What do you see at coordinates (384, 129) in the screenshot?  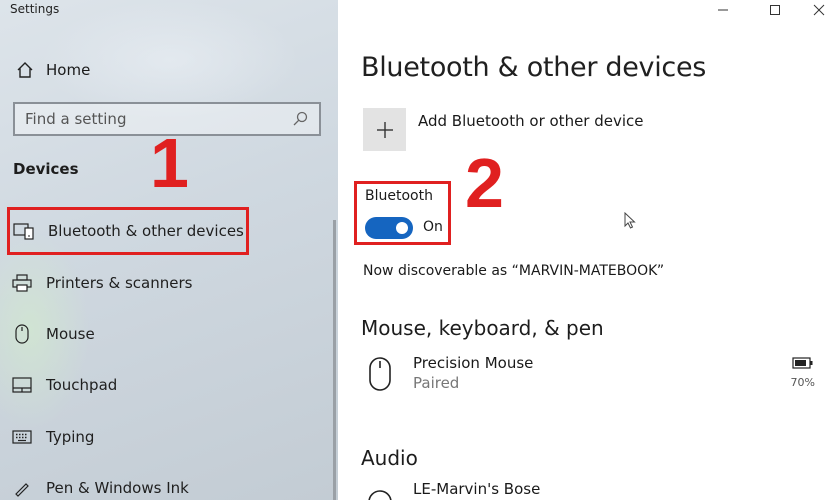 I see `plus-icon` at bounding box center [384, 129].